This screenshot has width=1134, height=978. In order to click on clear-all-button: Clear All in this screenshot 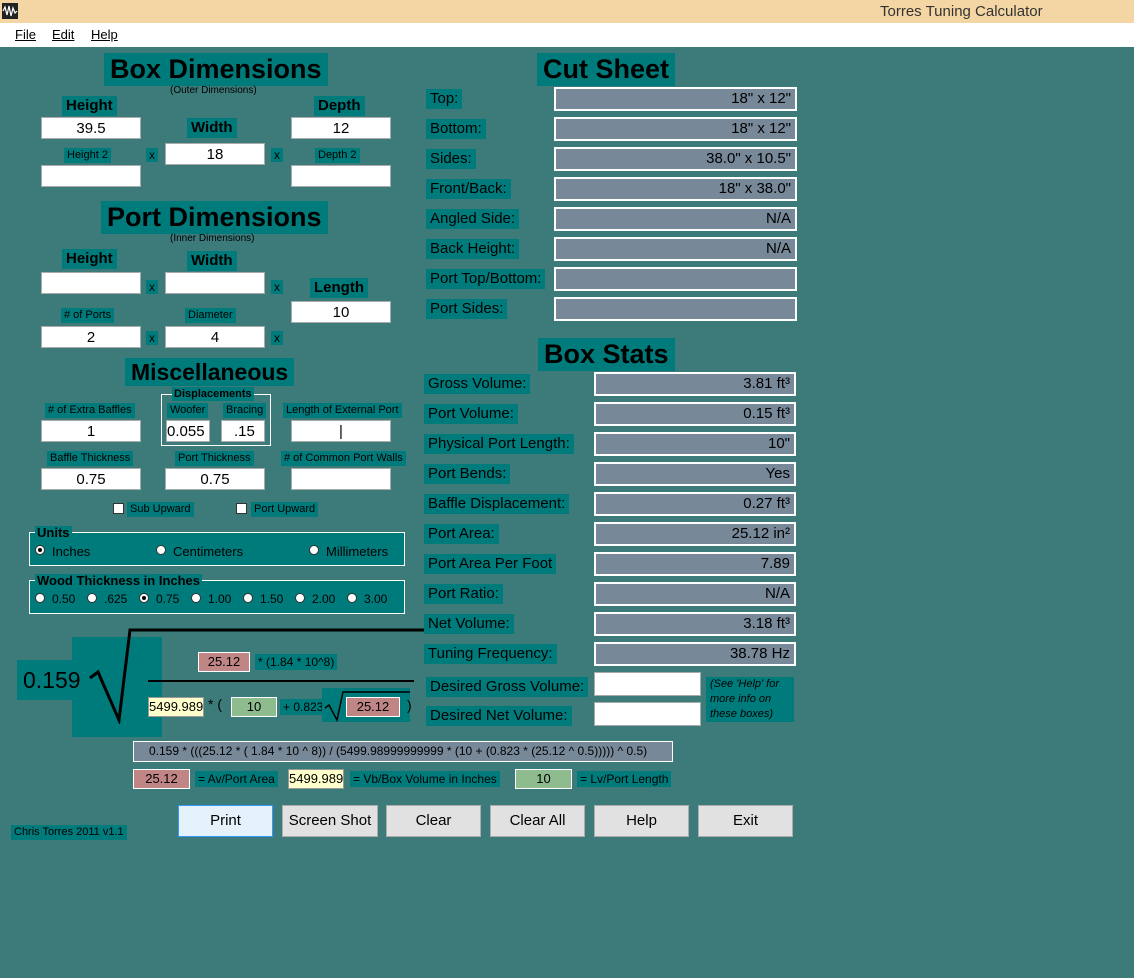, I will do `click(537, 821)`.